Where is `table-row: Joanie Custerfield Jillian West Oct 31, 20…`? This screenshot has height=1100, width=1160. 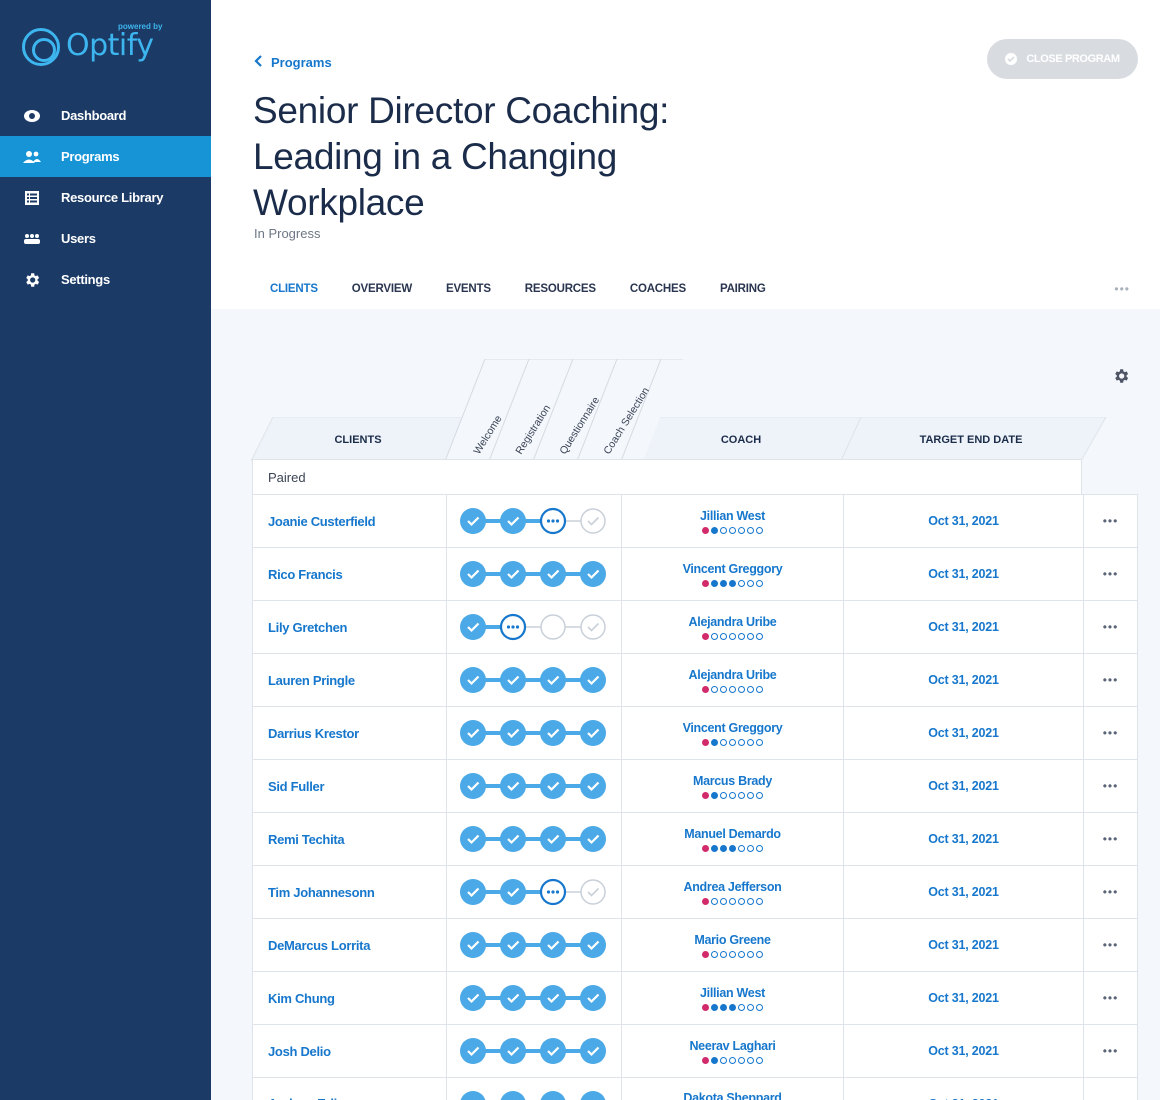 table-row: Joanie Custerfield Jillian West Oct 31, 20… is located at coordinates (695, 520).